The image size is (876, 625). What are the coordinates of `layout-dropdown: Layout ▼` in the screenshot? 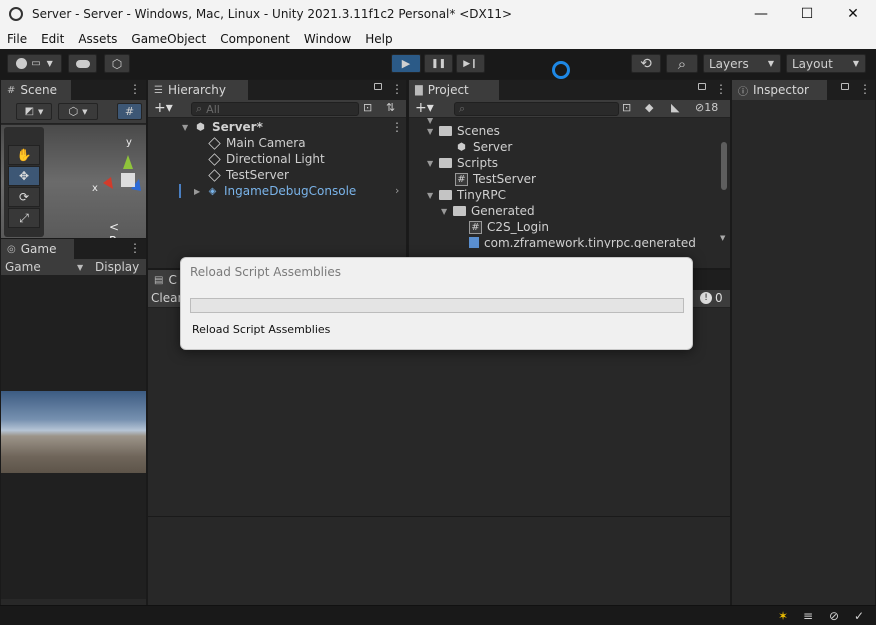 It's located at (826, 63).